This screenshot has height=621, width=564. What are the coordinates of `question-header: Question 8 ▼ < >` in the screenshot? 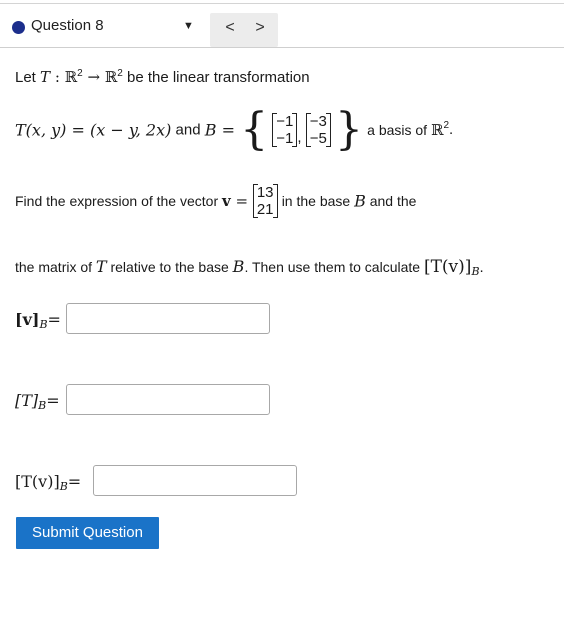 It's located at (282, 26).